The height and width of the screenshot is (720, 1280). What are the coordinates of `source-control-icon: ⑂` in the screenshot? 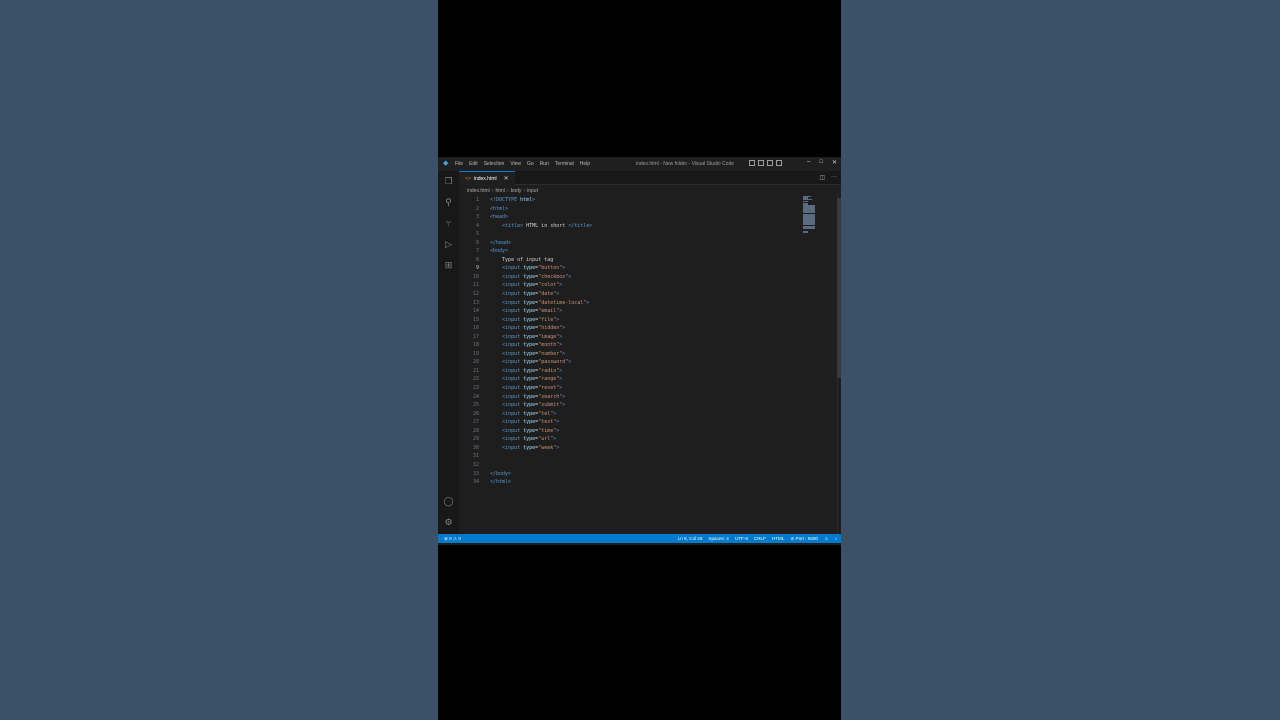 It's located at (448, 223).